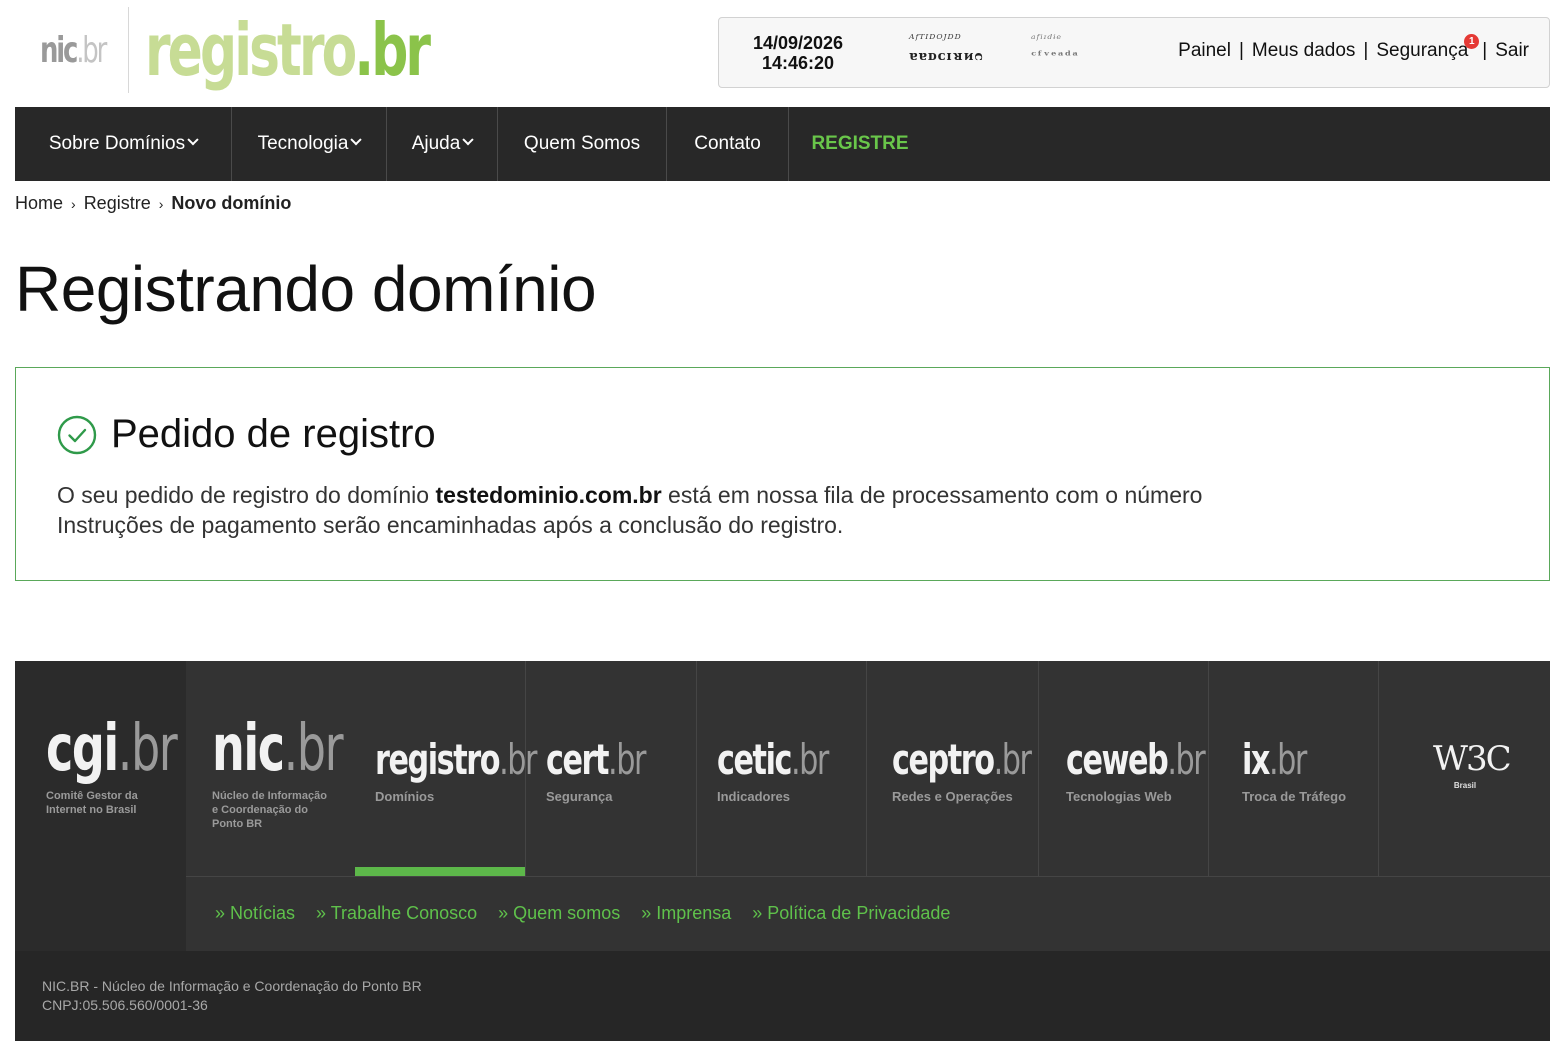 The height and width of the screenshot is (1061, 1563). Describe the element at coordinates (273, 434) in the screenshot. I see `panel-title: Pedido de registro` at that location.